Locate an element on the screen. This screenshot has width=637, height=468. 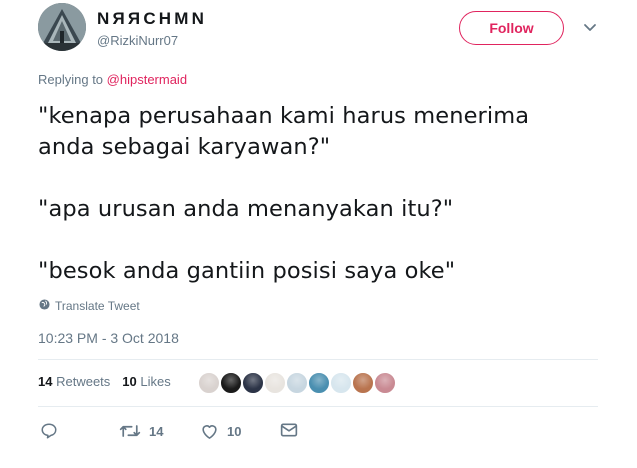
tweet-line: anda sebagai karyawan?" is located at coordinates (184, 147).